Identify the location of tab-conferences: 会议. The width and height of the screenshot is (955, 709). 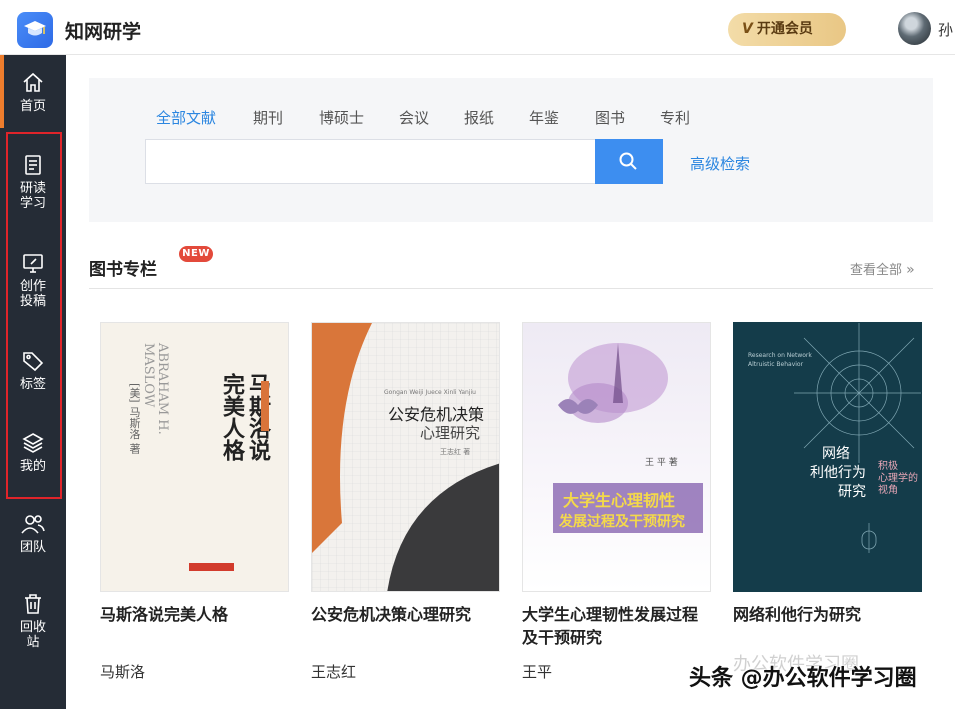
(414, 117).